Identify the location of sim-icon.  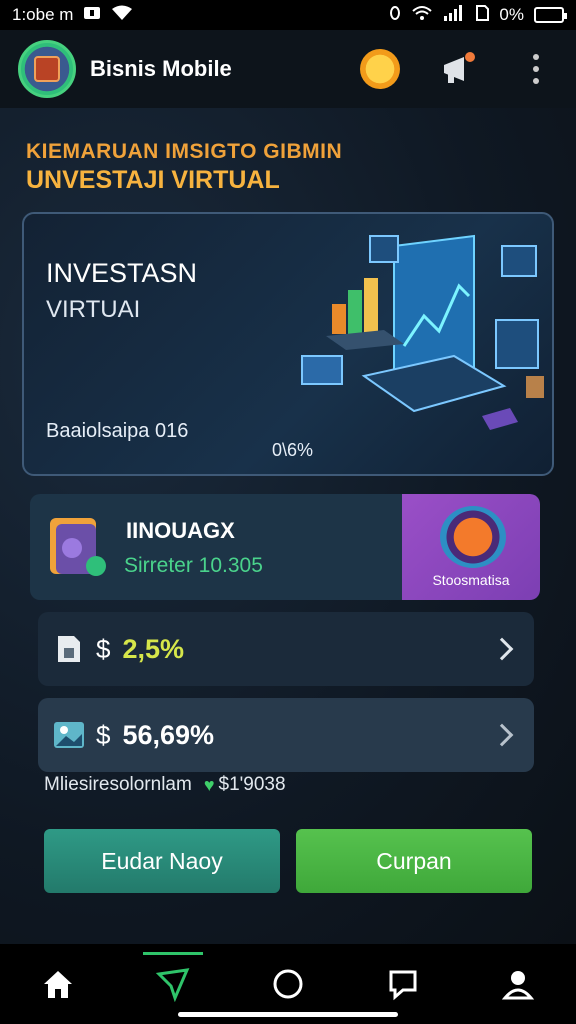
(482, 15).